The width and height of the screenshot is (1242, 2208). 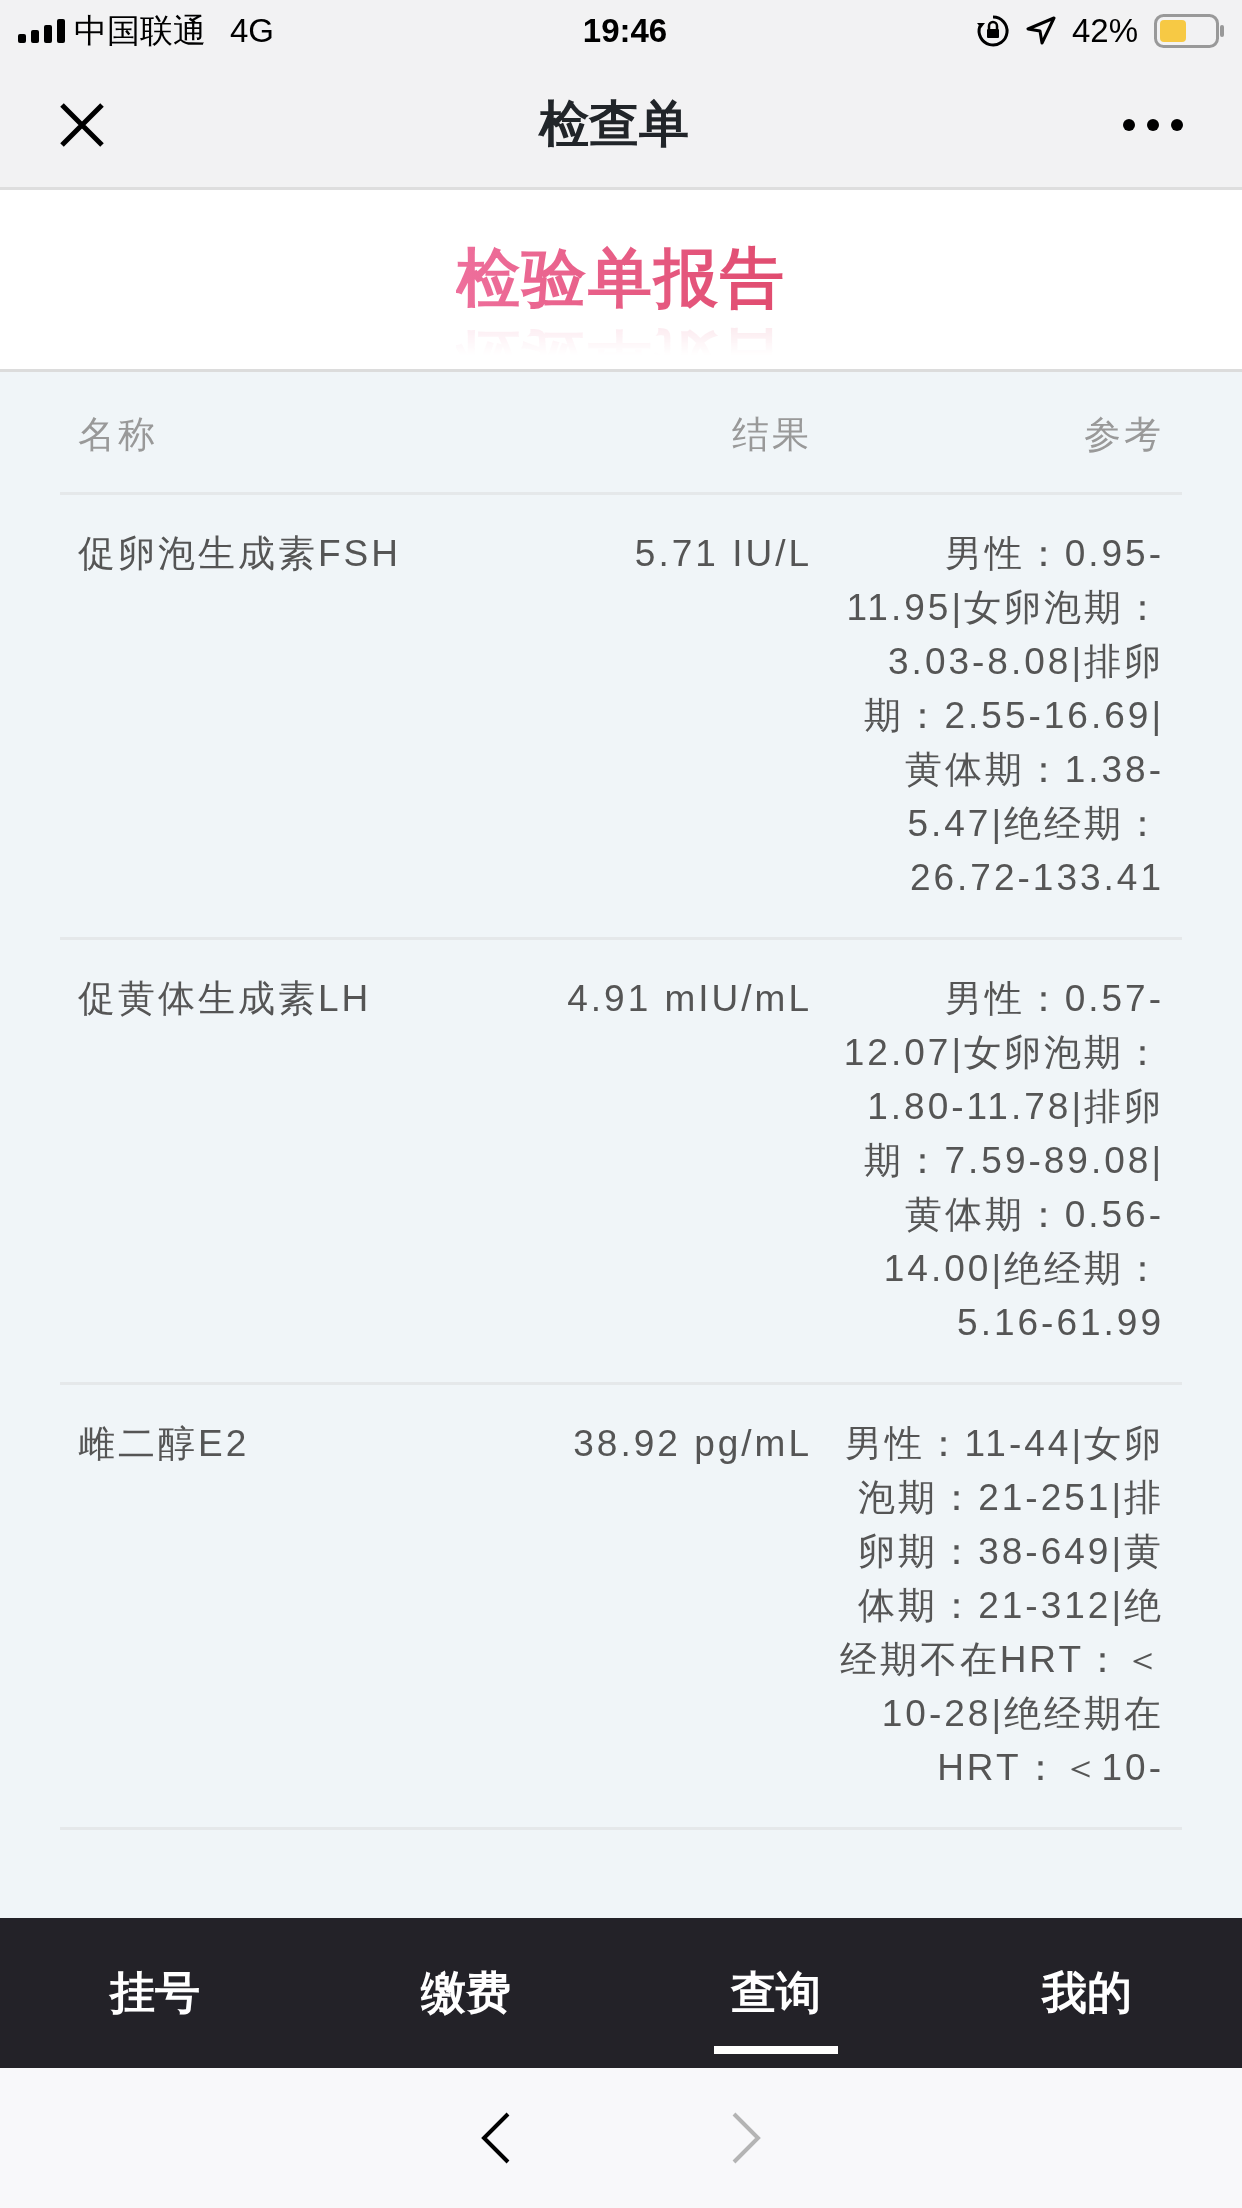 I want to click on battery-percent: 42%, so click(x=1104, y=31).